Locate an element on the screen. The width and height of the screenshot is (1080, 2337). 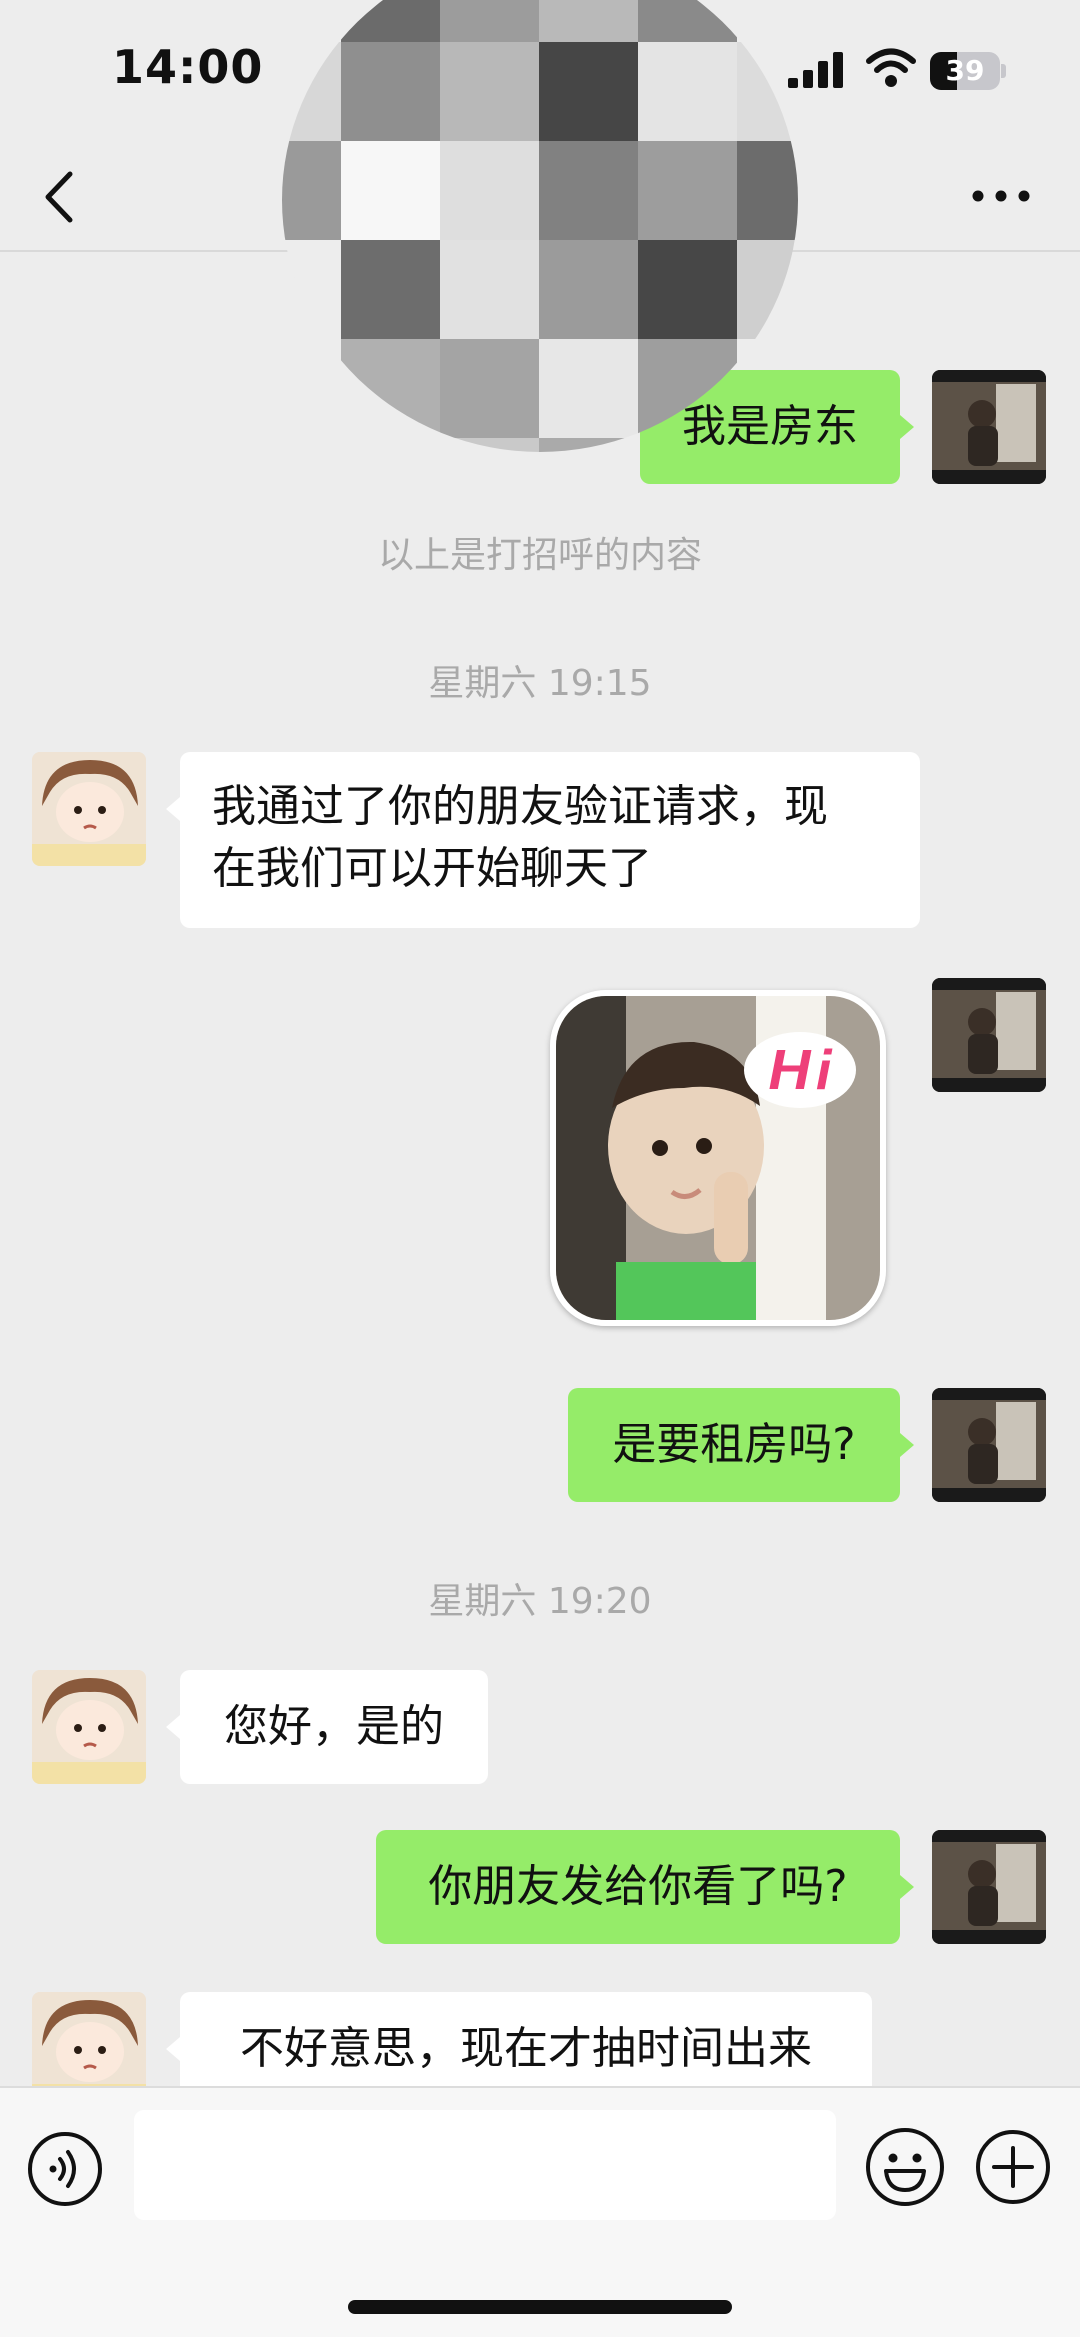
message-bubble-outgoing: 是要租房吗? is located at coordinates (734, 1445).